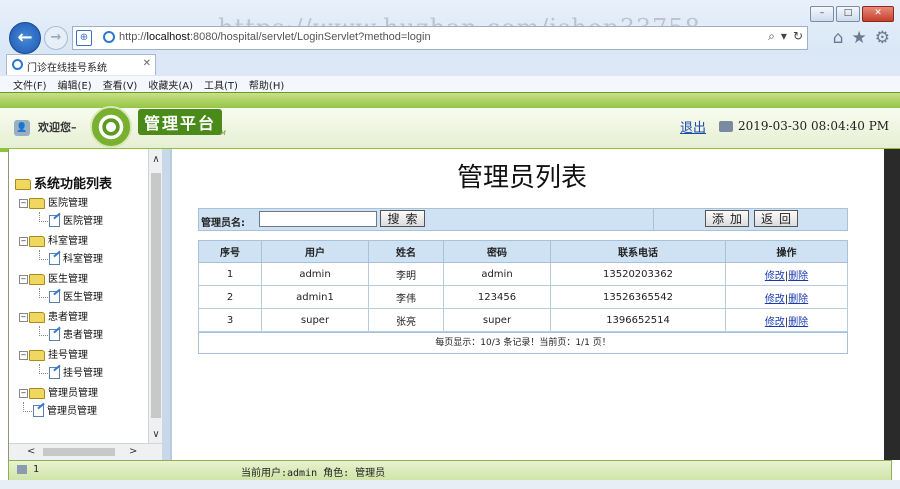 The height and width of the screenshot is (489, 900). What do you see at coordinates (57, 127) in the screenshot?
I see `welcome-text: 欢迎您–` at bounding box center [57, 127].